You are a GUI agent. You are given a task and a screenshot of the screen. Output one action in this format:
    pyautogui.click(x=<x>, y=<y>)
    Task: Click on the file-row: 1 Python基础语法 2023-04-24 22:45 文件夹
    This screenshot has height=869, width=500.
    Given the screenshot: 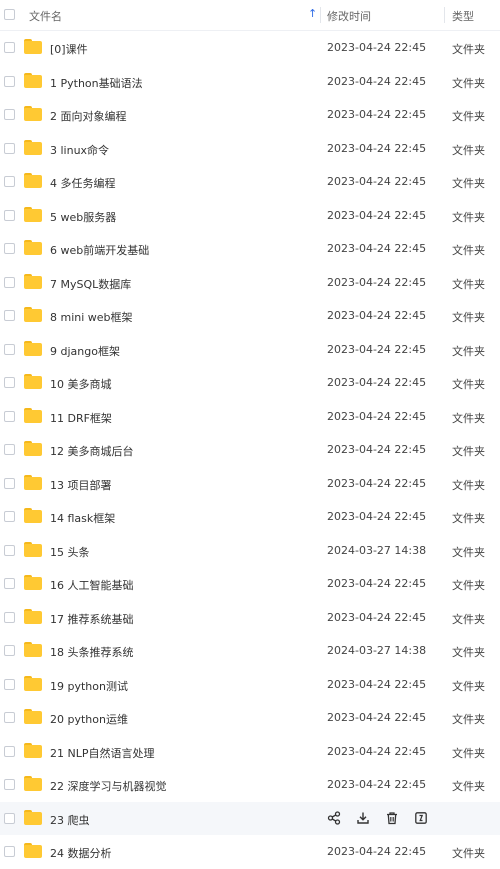 What is the action you would take?
    pyautogui.click(x=250, y=82)
    